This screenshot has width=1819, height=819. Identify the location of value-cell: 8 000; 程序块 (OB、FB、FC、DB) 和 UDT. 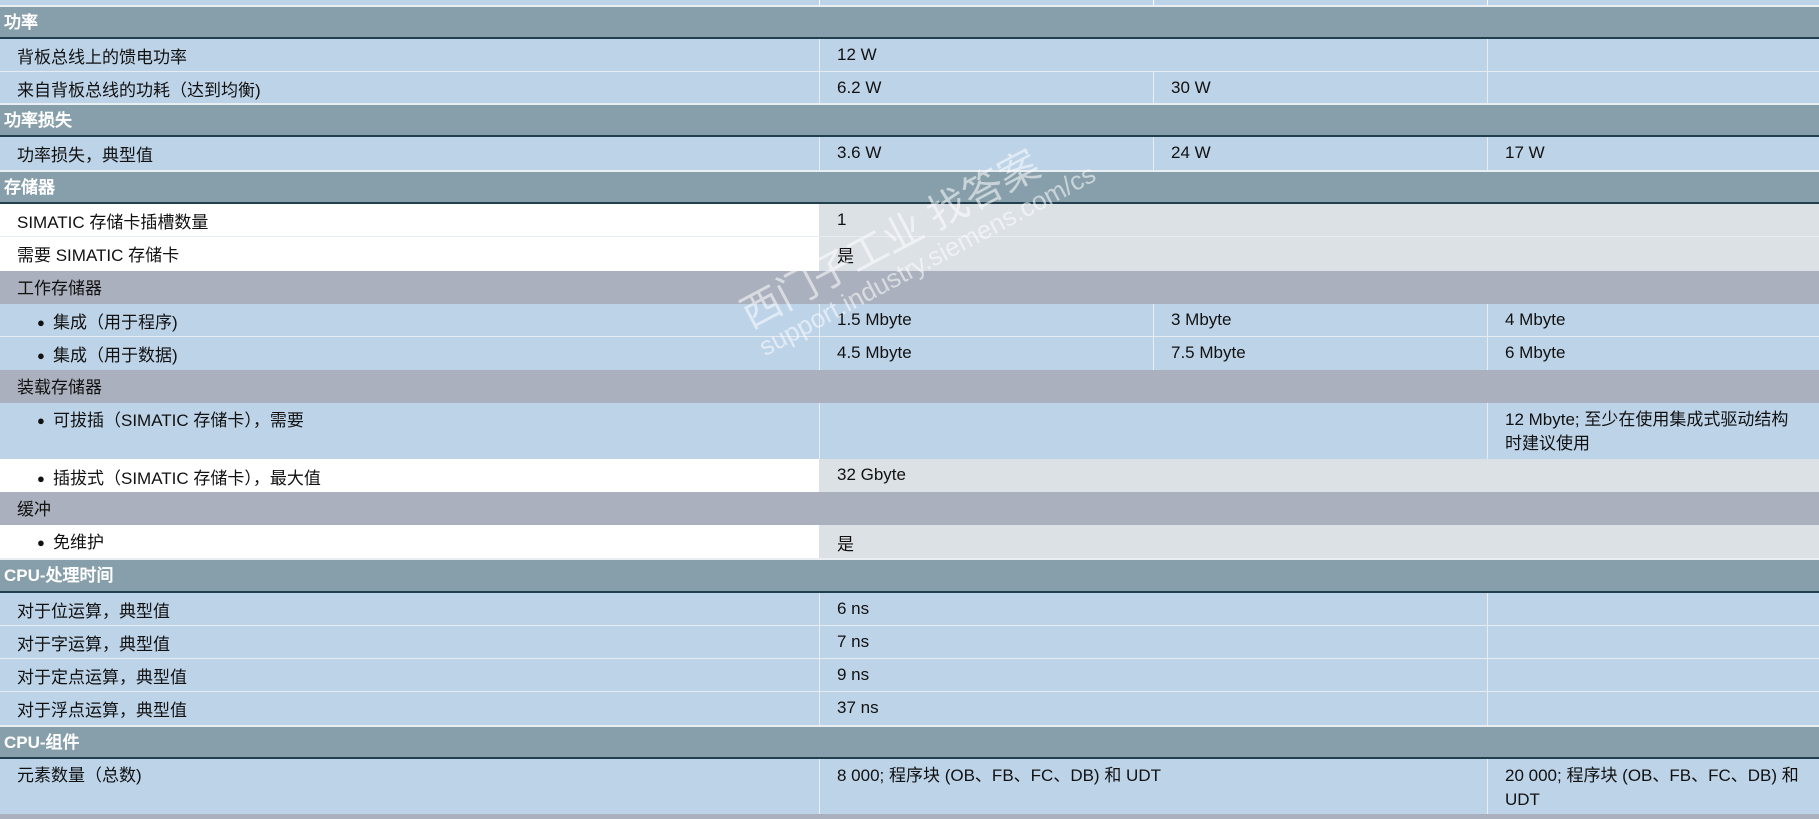
(999, 775).